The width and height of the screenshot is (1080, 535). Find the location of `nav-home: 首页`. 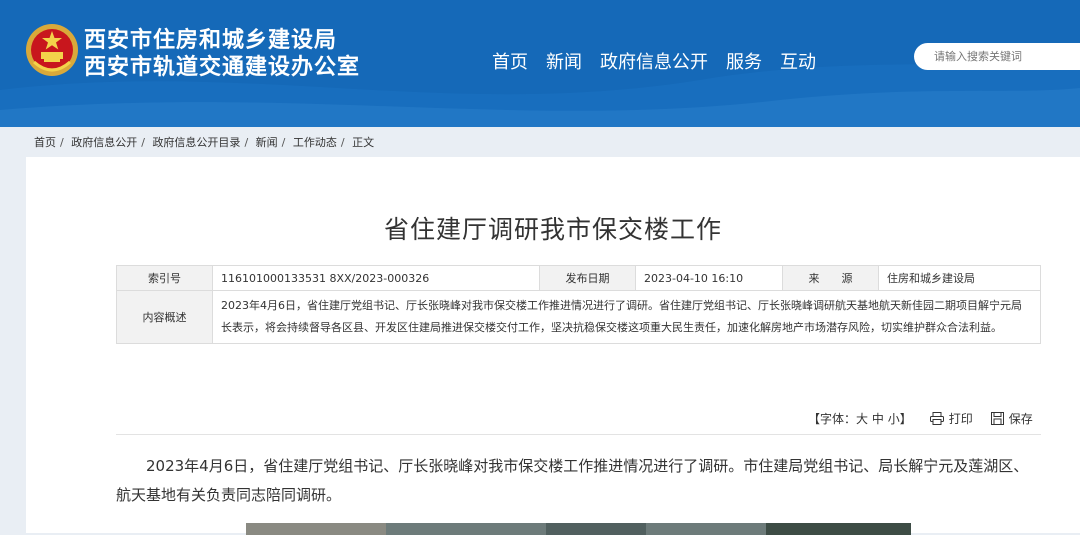

nav-home: 首页 is located at coordinates (510, 61).